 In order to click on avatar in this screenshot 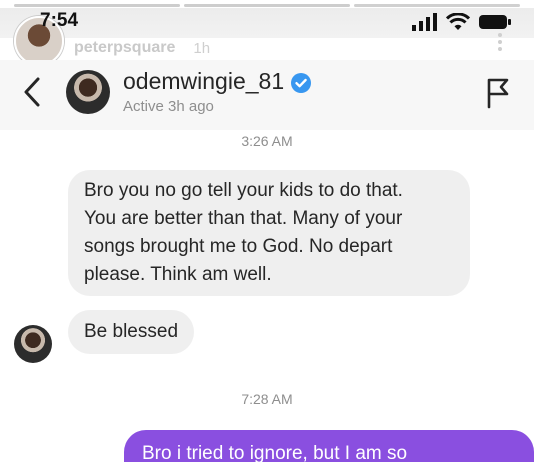, I will do `click(88, 92)`.